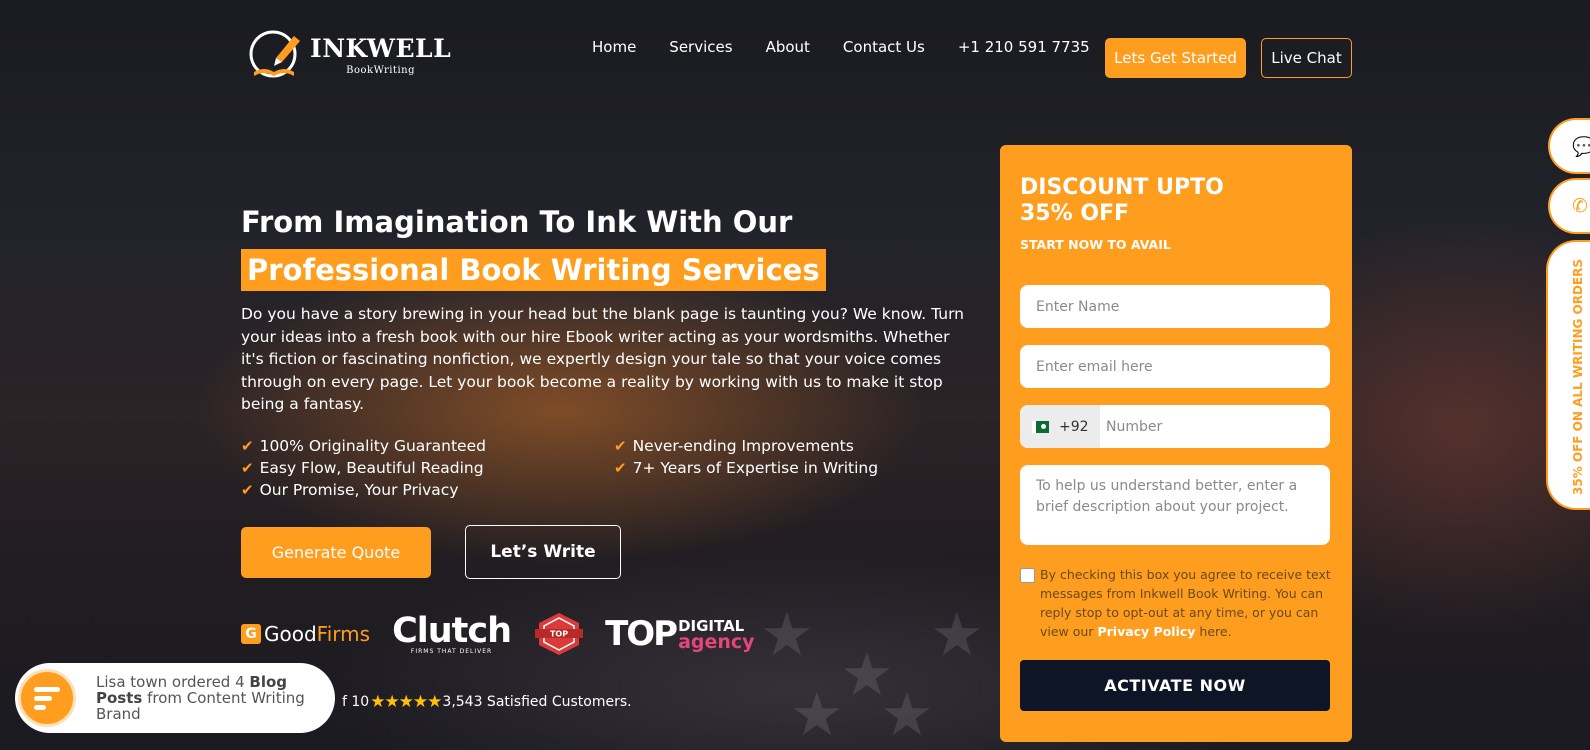 This screenshot has width=1590, height=750. Describe the element at coordinates (1175, 685) in the screenshot. I see `activate-now-button: ACTIVATE NOW` at that location.